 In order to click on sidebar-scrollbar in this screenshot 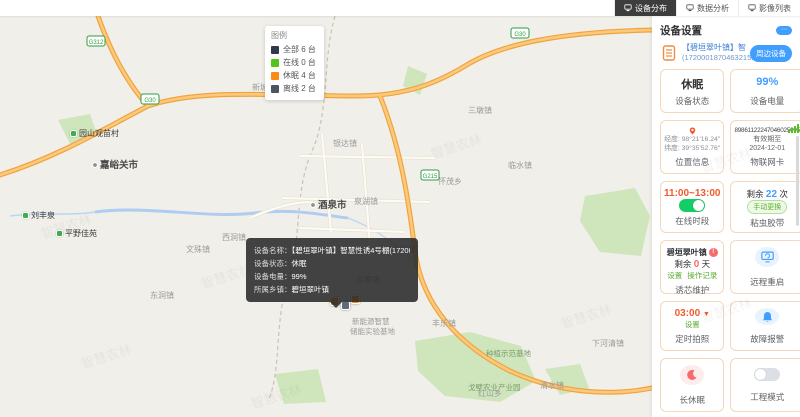, I will do `click(797, 181)`.